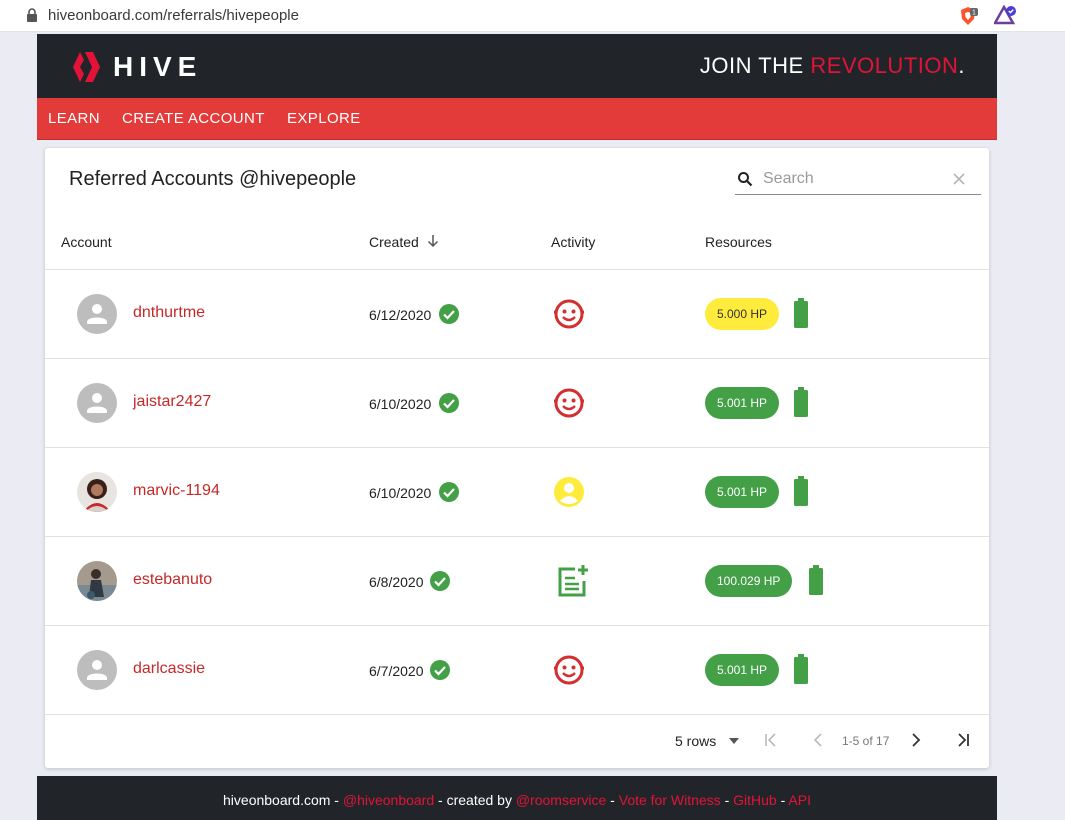  I want to click on table-row: jaistar2427 6/10/2020 5.001 HP, so click(517, 403).